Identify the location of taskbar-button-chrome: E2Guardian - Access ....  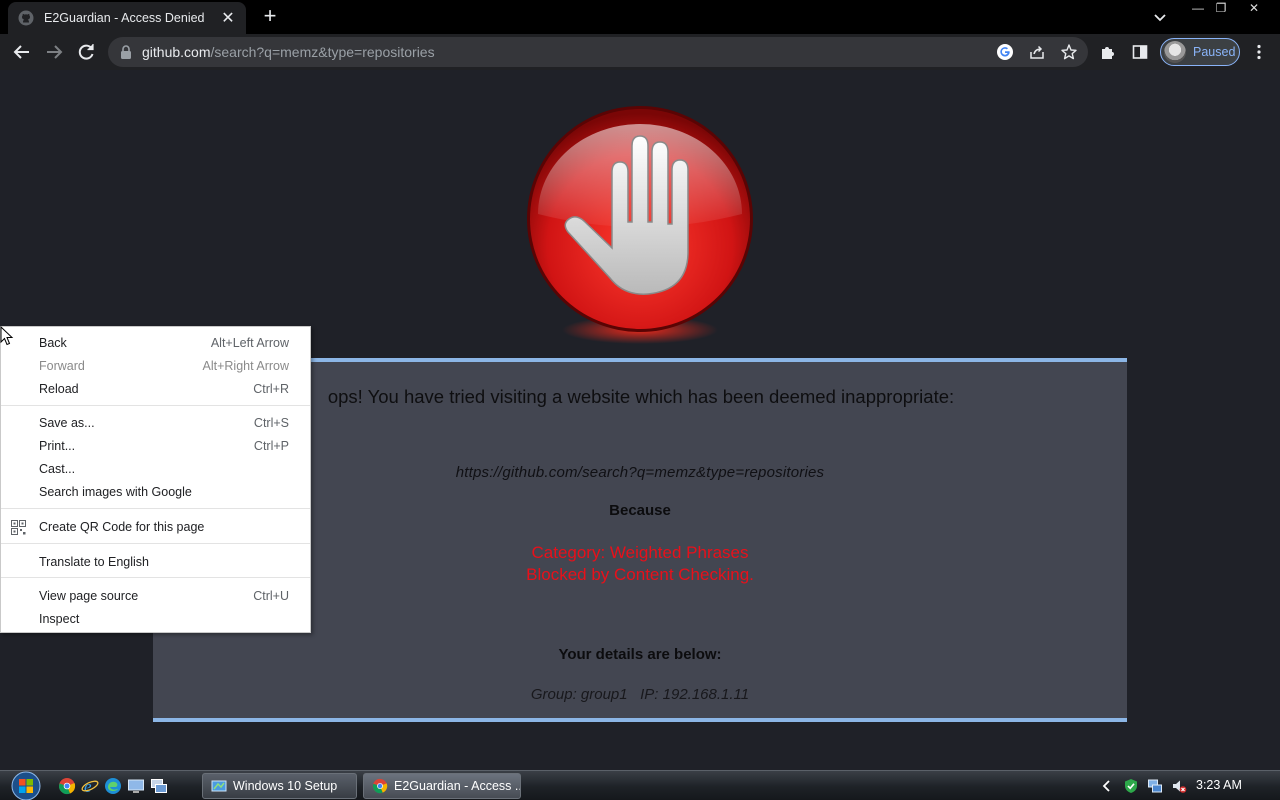
(442, 786).